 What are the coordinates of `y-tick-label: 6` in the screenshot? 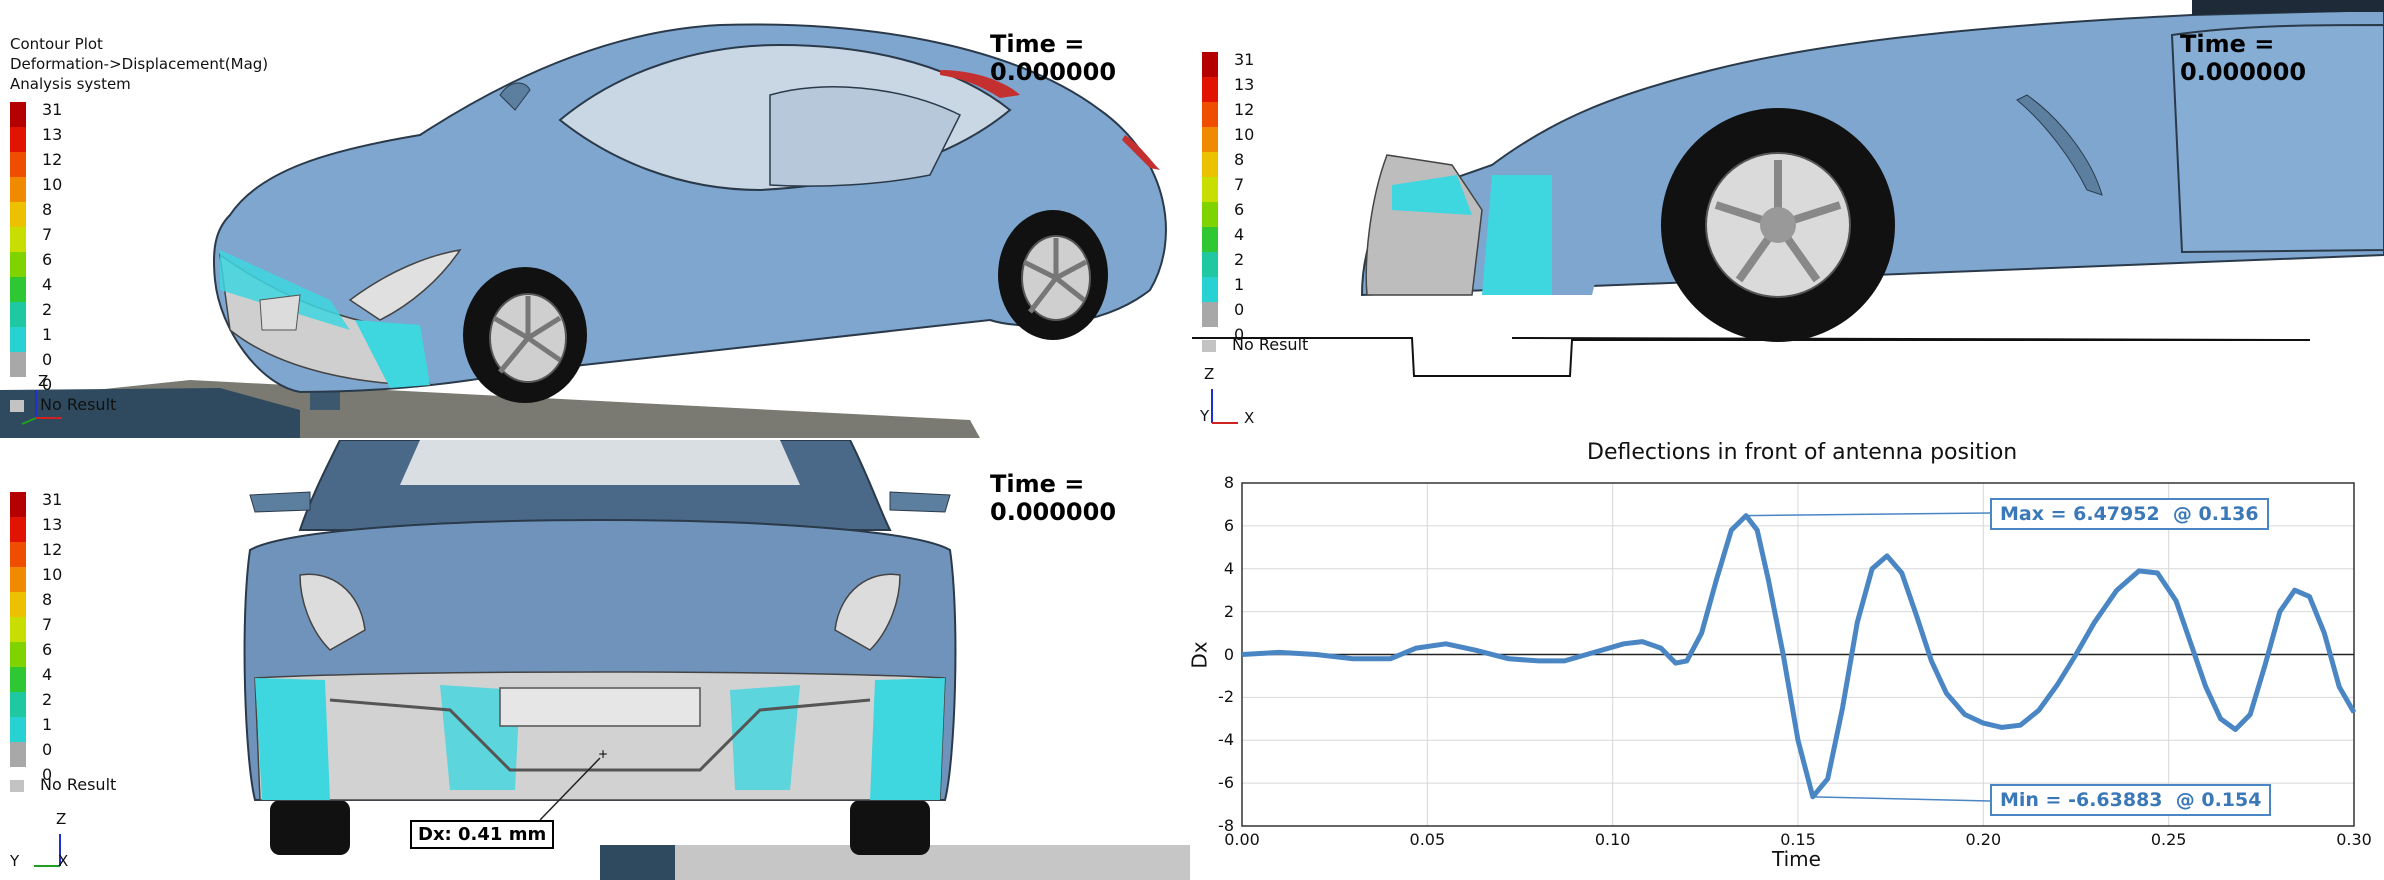 It's located at (1228, 525).